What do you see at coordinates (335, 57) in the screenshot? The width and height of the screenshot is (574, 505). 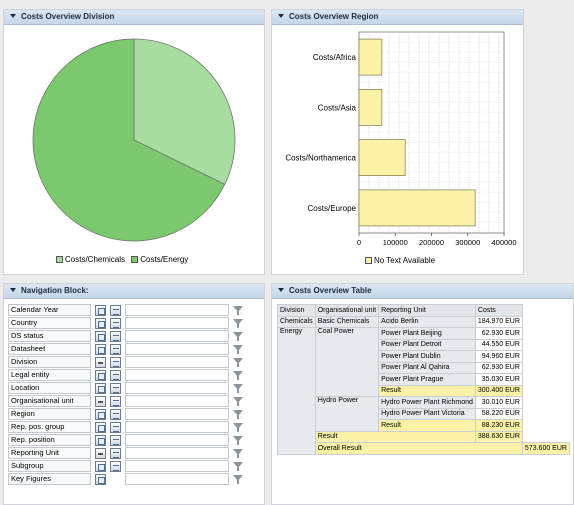 I see `bar-category-label: Costs/Africa` at bounding box center [335, 57].